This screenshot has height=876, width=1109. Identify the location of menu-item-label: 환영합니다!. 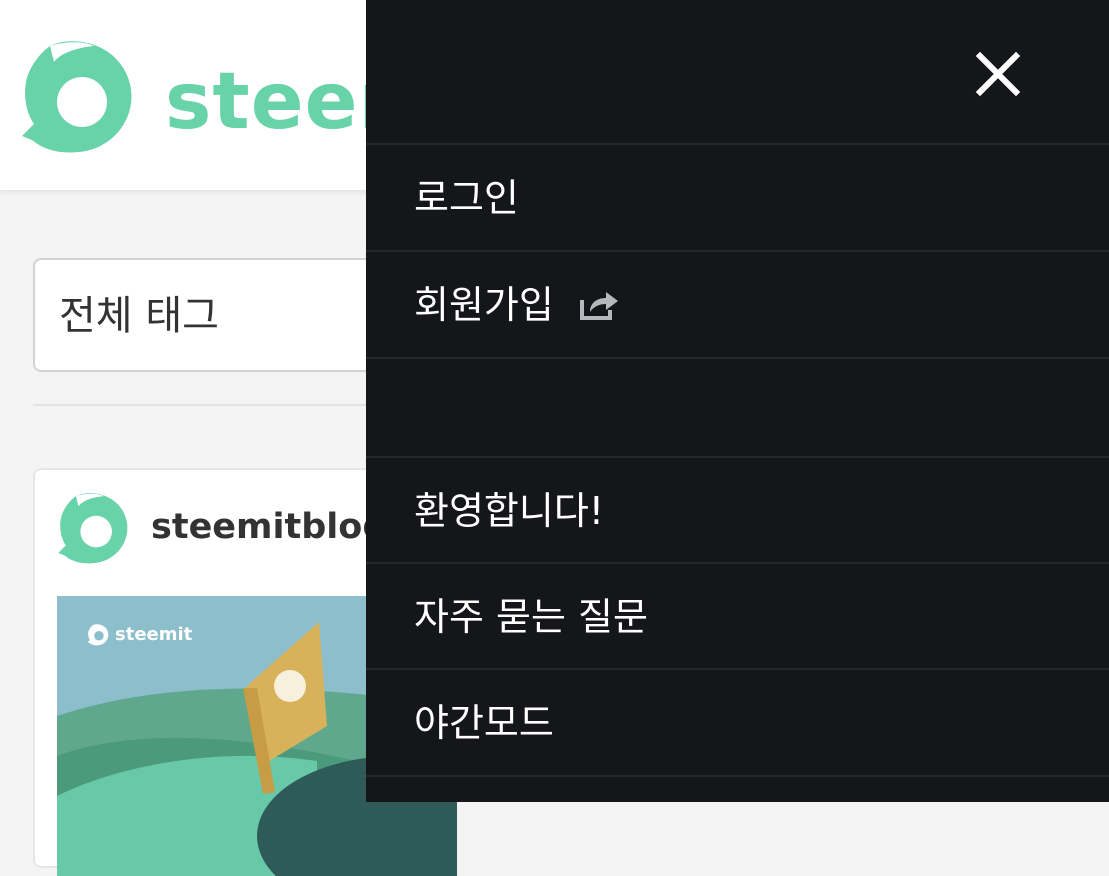
(509, 511).